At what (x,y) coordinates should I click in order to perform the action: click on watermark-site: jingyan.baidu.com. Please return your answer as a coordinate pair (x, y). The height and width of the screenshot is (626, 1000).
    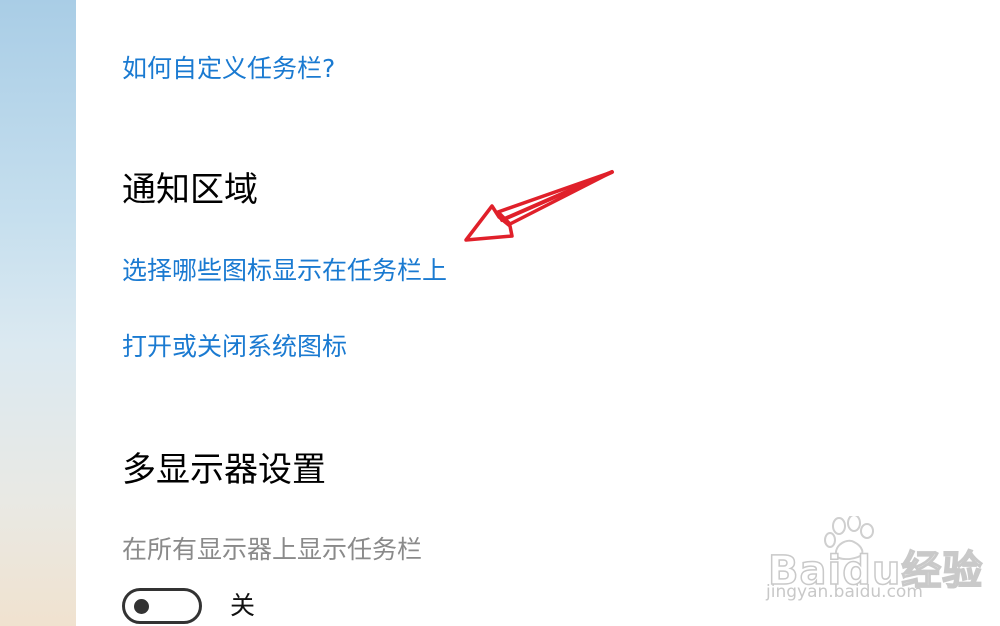
    Looking at the image, I should click on (844, 592).